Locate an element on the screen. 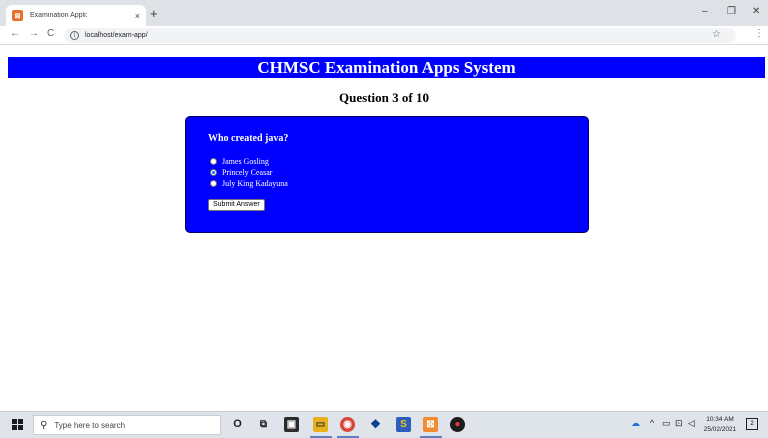 Image resolution: width=768 pixels, height=438 pixels. answer-option-1: James Gosling is located at coordinates (239, 161).